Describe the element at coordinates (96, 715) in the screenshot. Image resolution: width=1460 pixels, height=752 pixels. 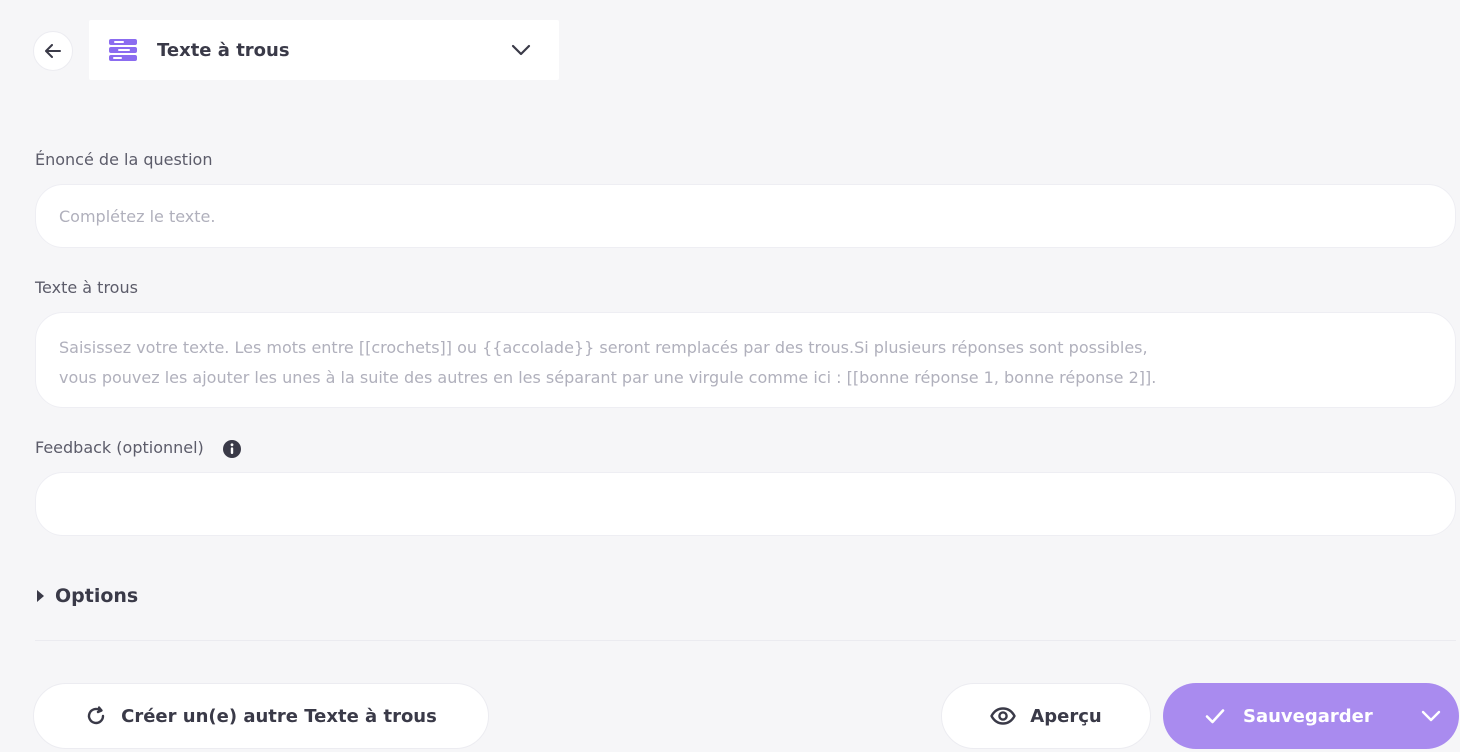
I see `refresh-icon` at that location.